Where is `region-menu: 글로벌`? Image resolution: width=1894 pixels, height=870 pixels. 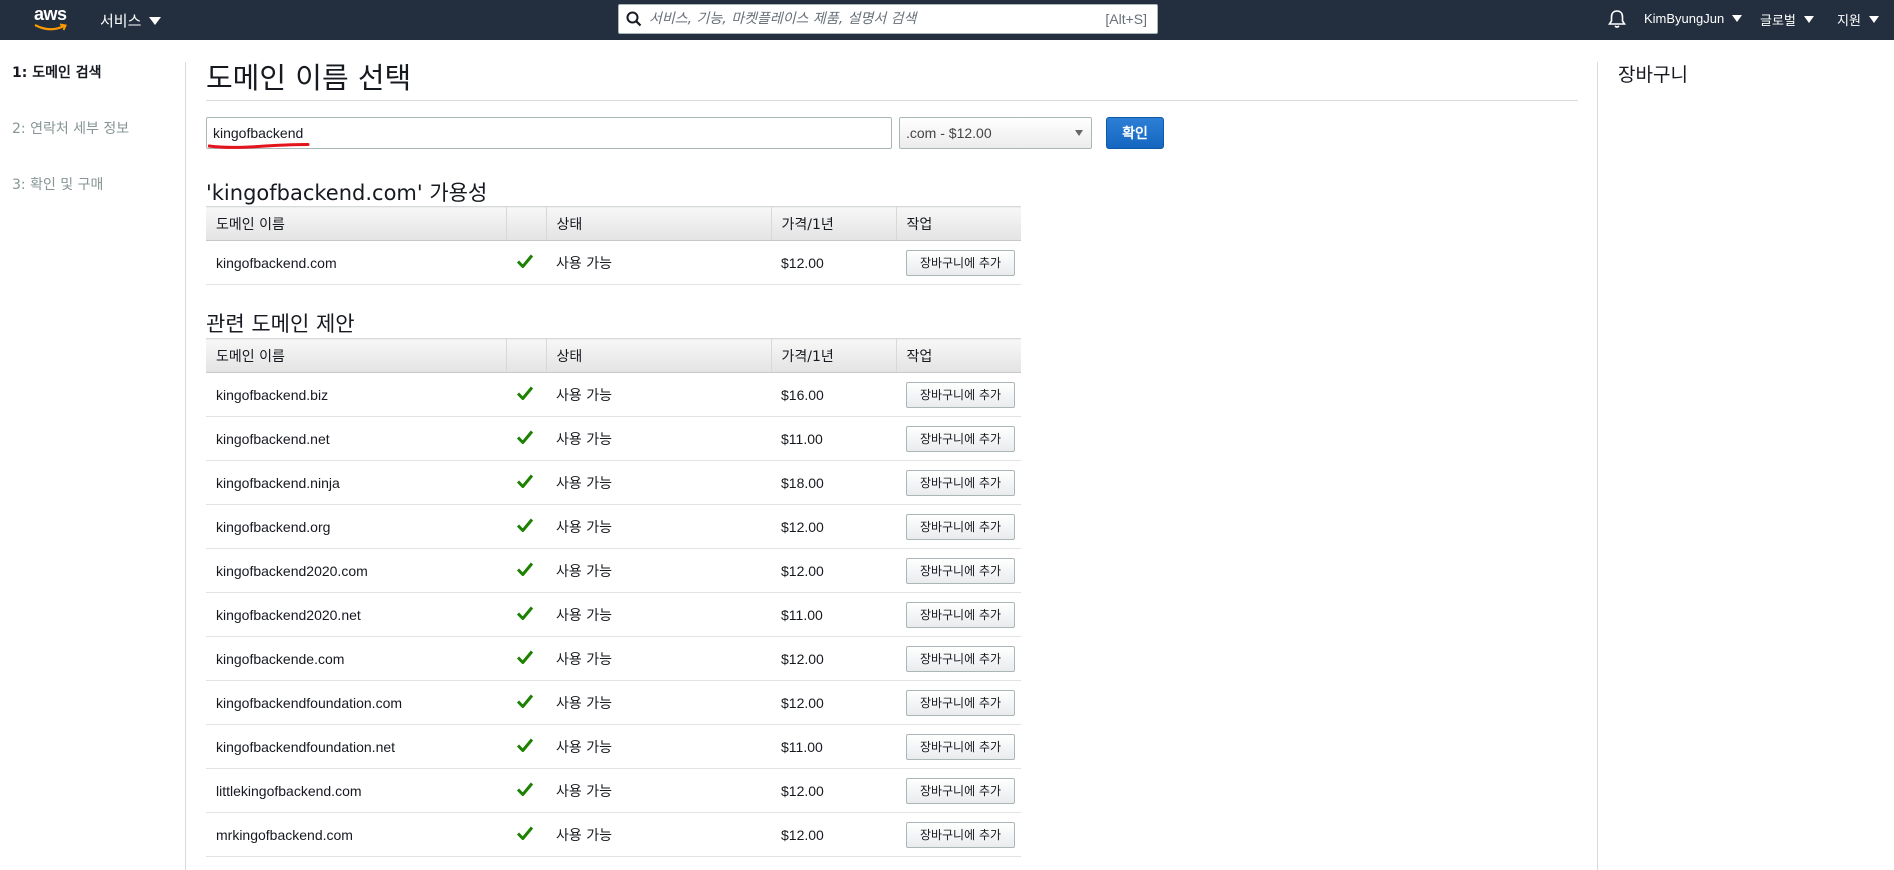 region-menu: 글로벌 is located at coordinates (1787, 19).